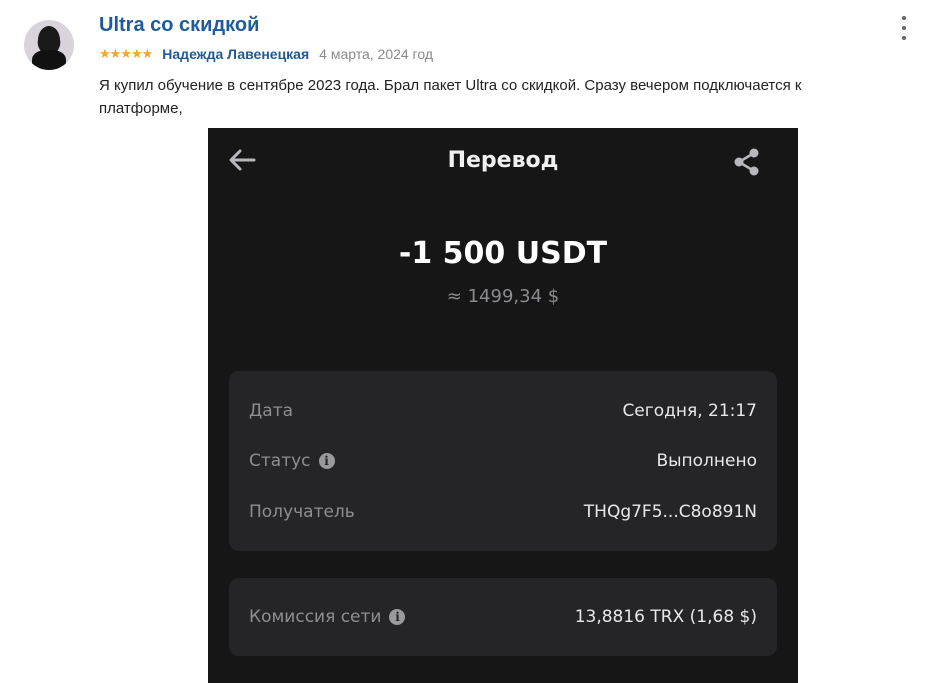  What do you see at coordinates (49, 45) in the screenshot?
I see `avatar` at bounding box center [49, 45].